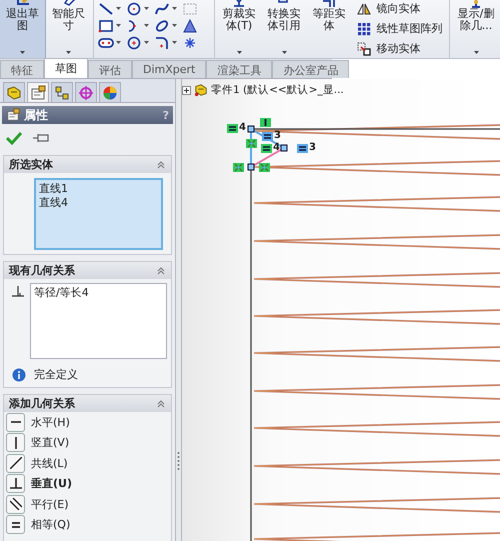 The width and height of the screenshot is (500, 541). What do you see at coordinates (239, 29) in the screenshot?
I see `ribbon-button: 剪裁实 体(T)` at bounding box center [239, 29].